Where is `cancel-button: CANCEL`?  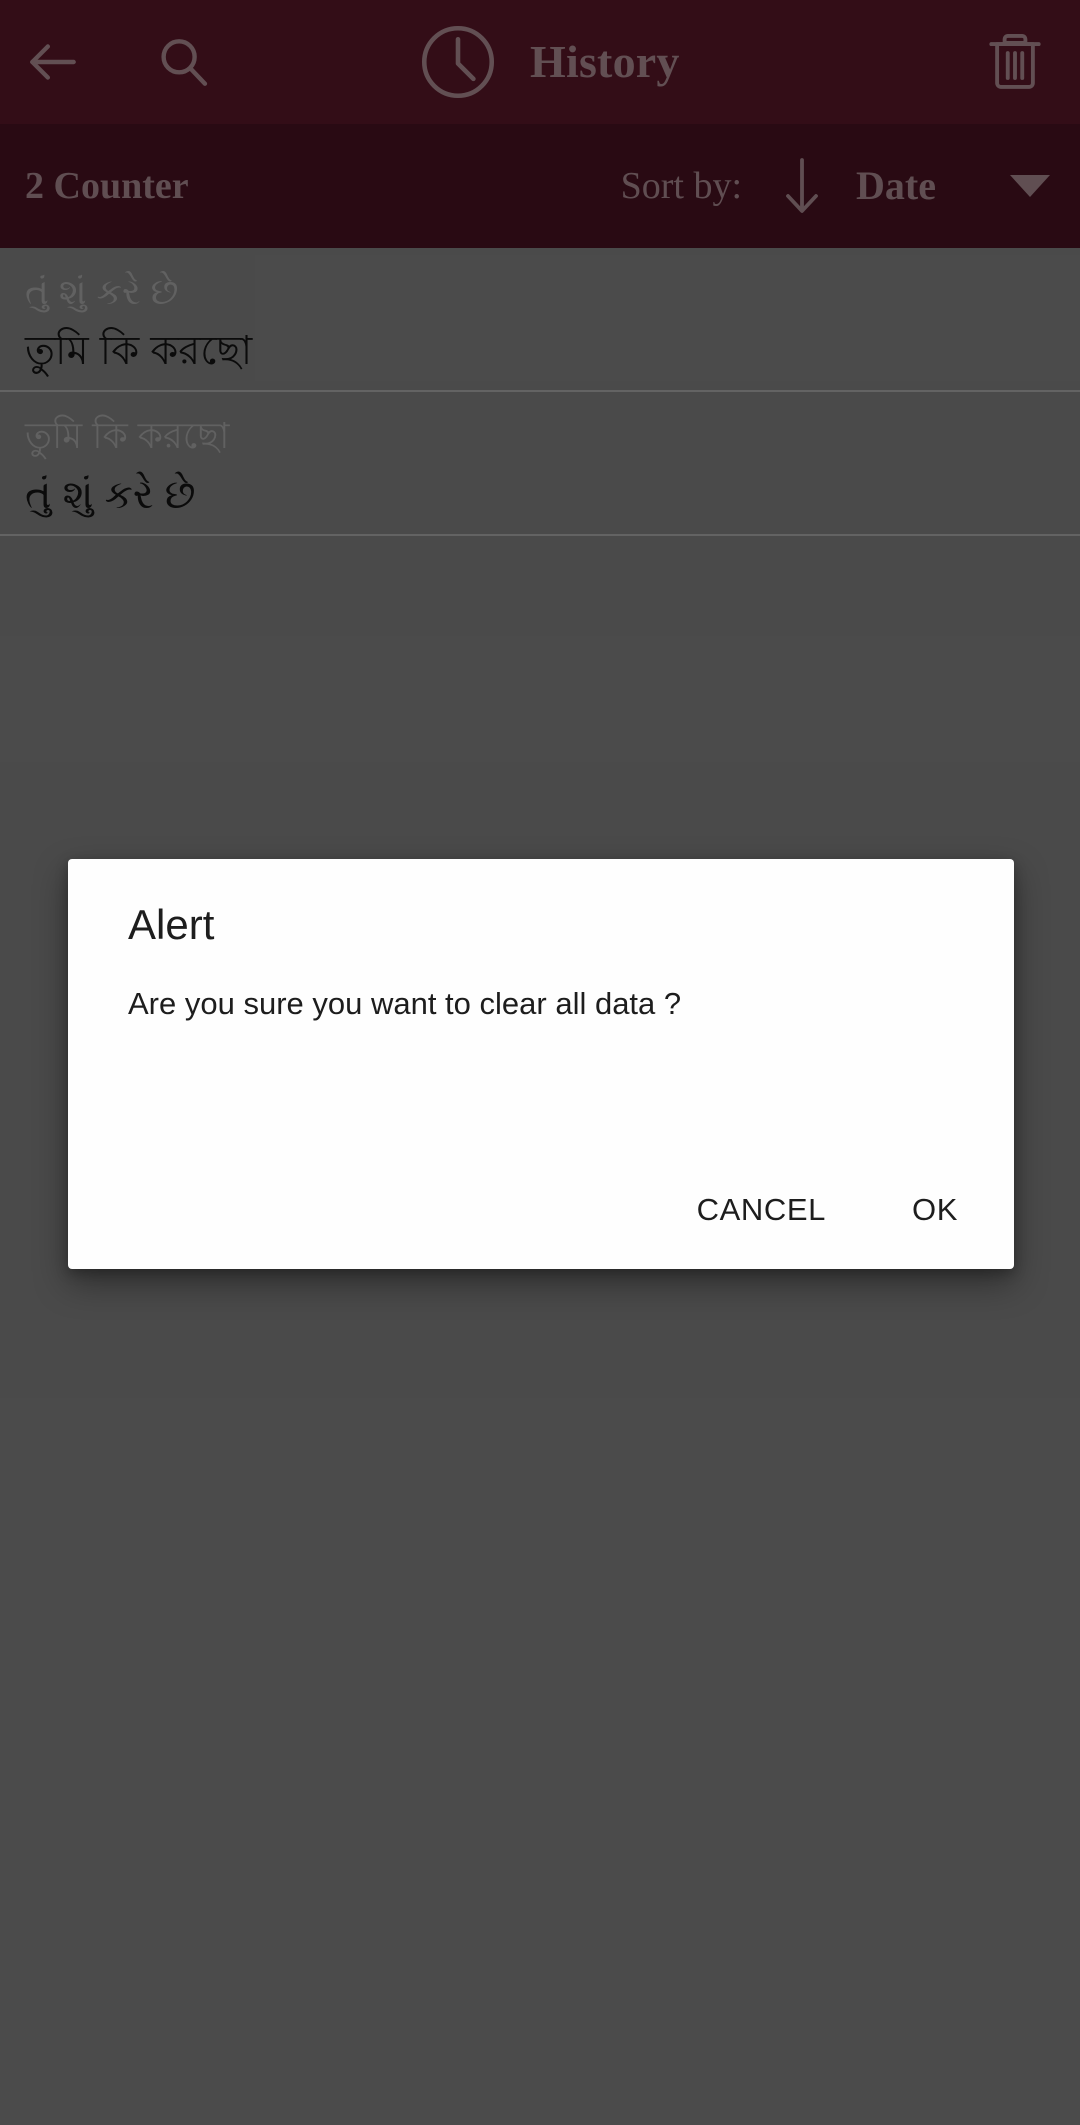 cancel-button: CANCEL is located at coordinates (761, 1209).